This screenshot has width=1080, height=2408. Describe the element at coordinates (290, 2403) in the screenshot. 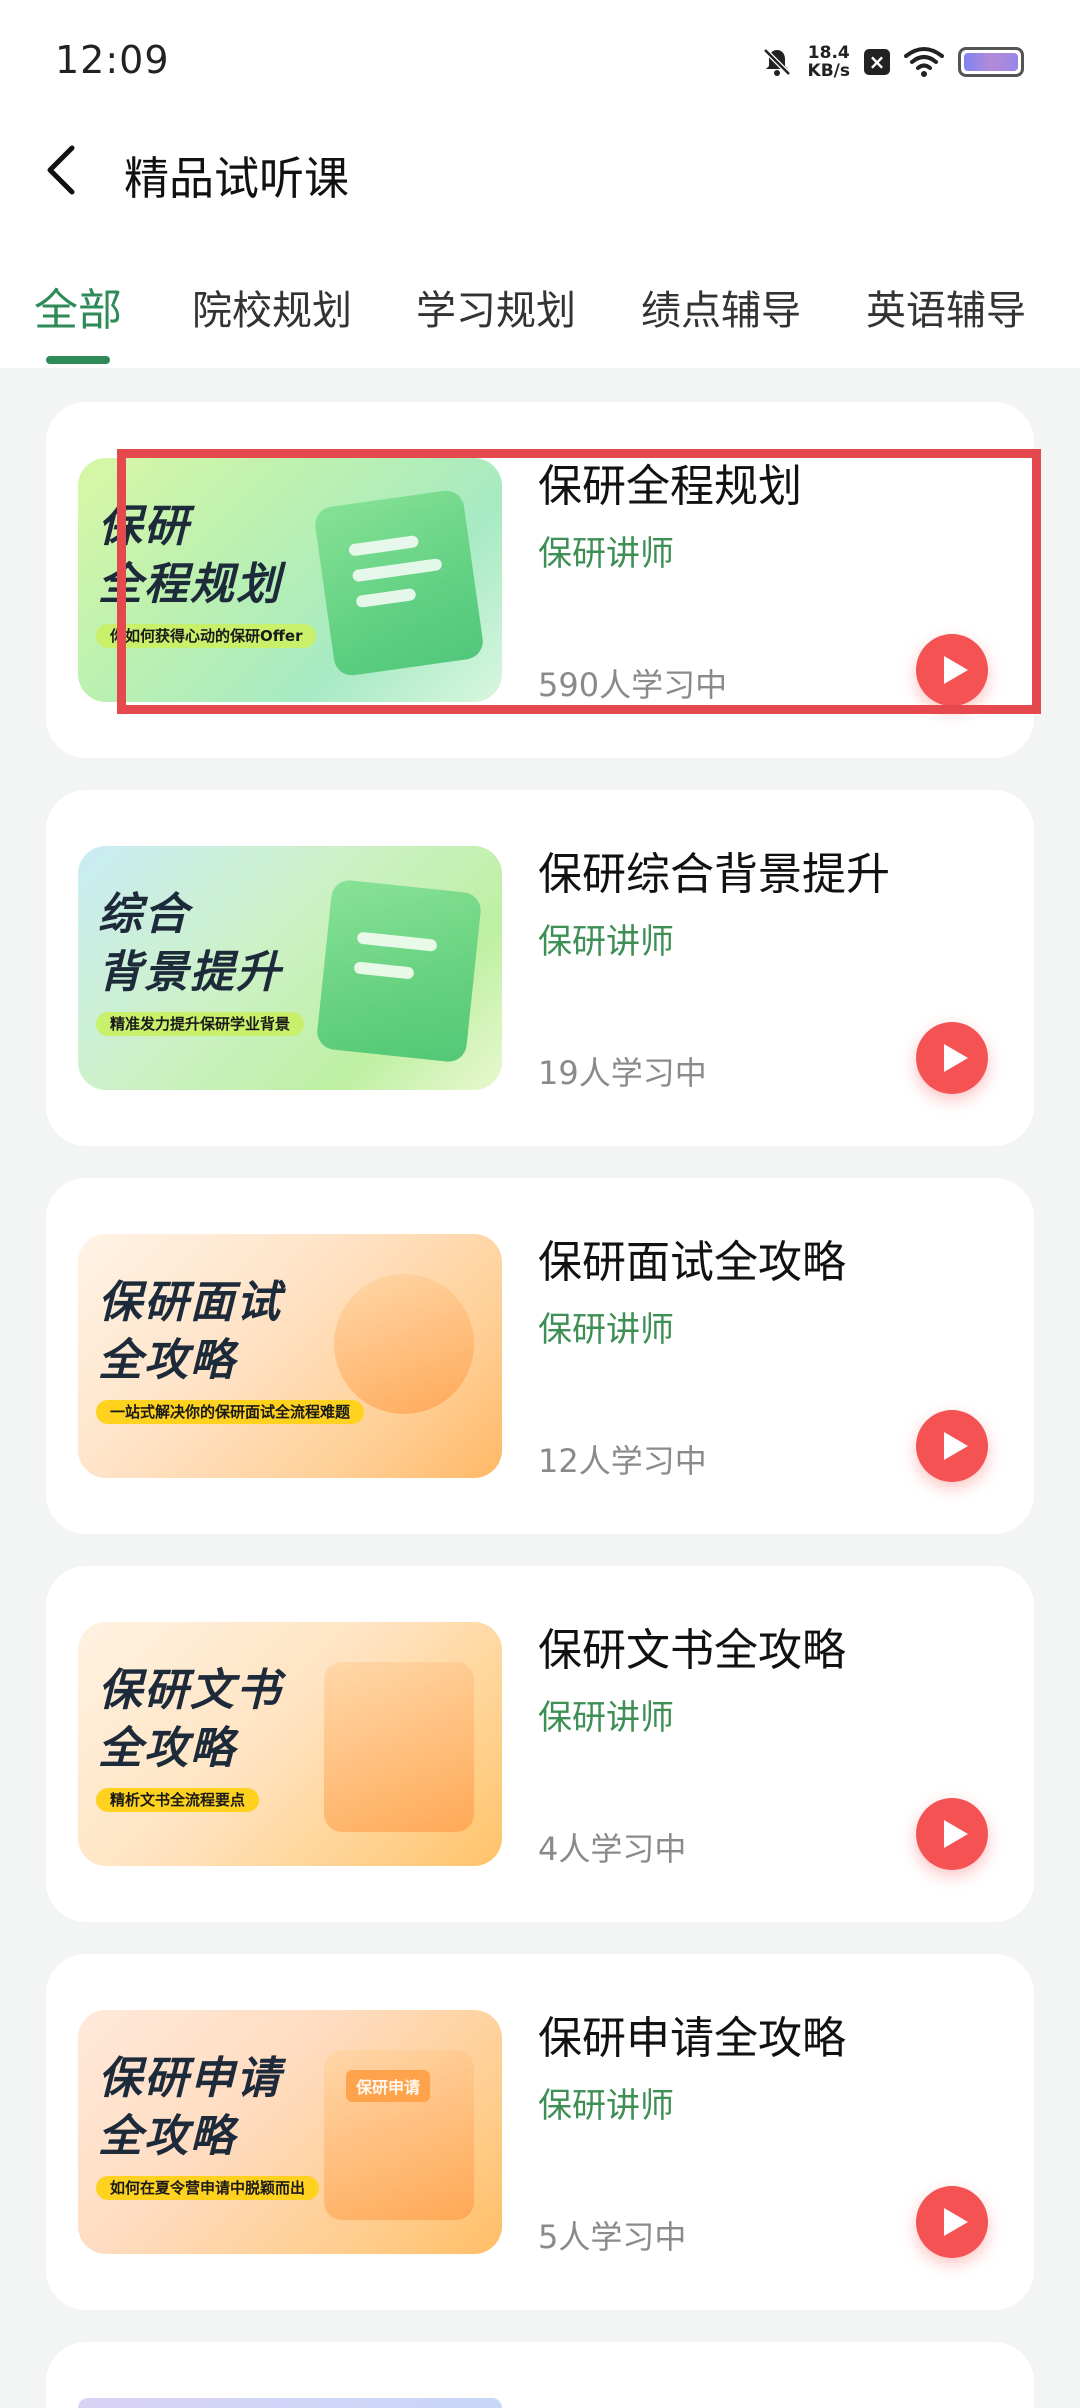

I see `course-thumbnail` at that location.